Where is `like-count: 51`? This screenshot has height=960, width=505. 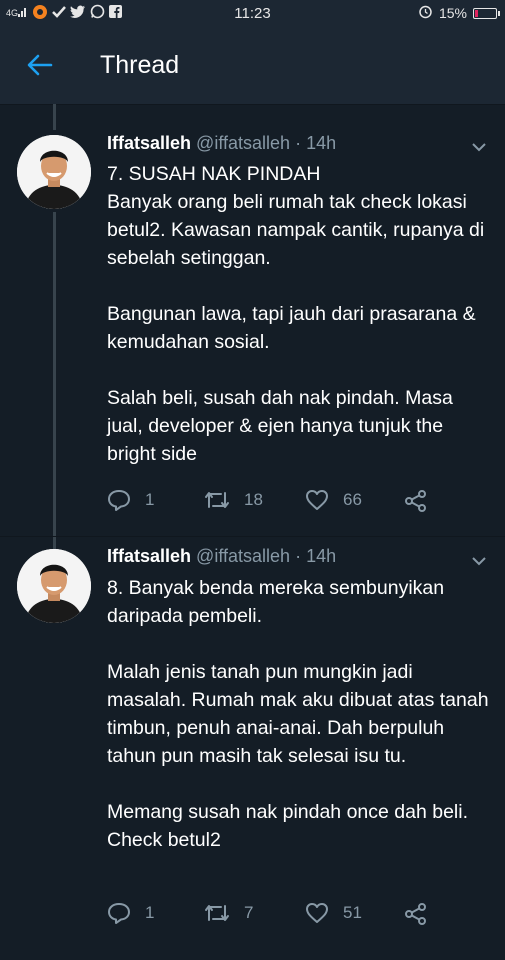 like-count: 51 is located at coordinates (352, 912).